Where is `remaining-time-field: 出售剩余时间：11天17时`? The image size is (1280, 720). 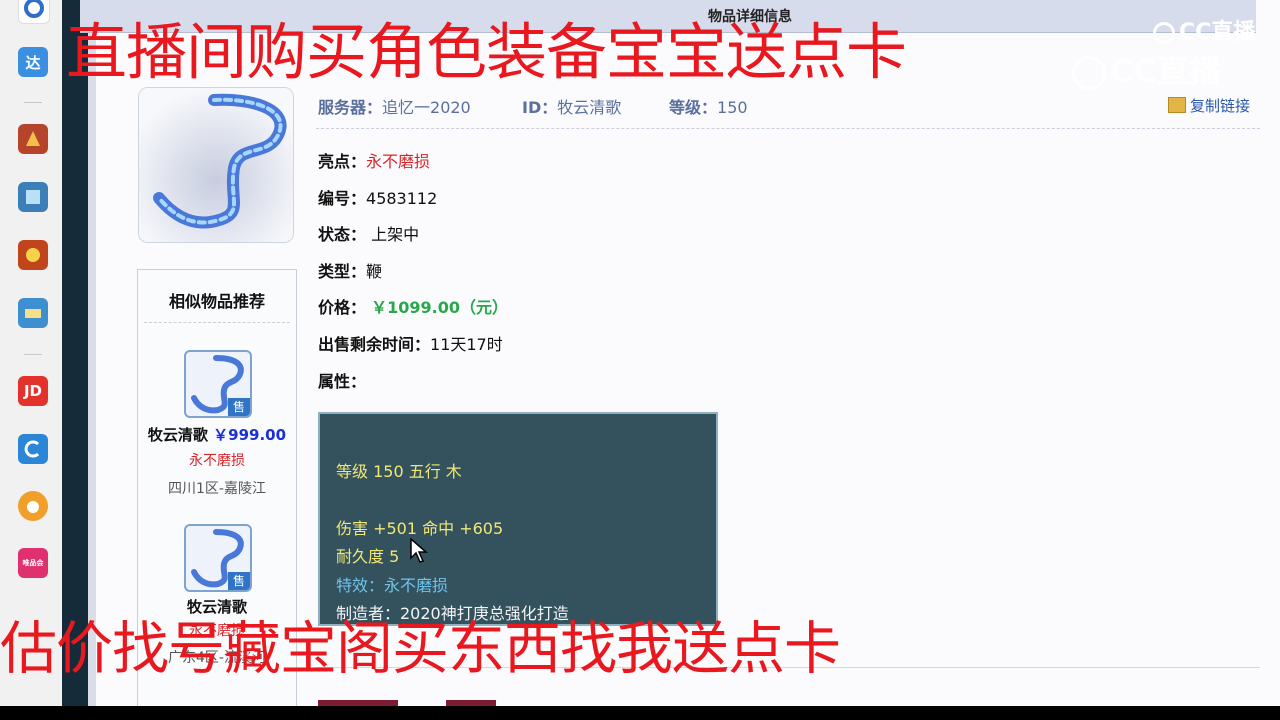
remaining-time-field: 出售剩余时间：11天17时 is located at coordinates (410, 343).